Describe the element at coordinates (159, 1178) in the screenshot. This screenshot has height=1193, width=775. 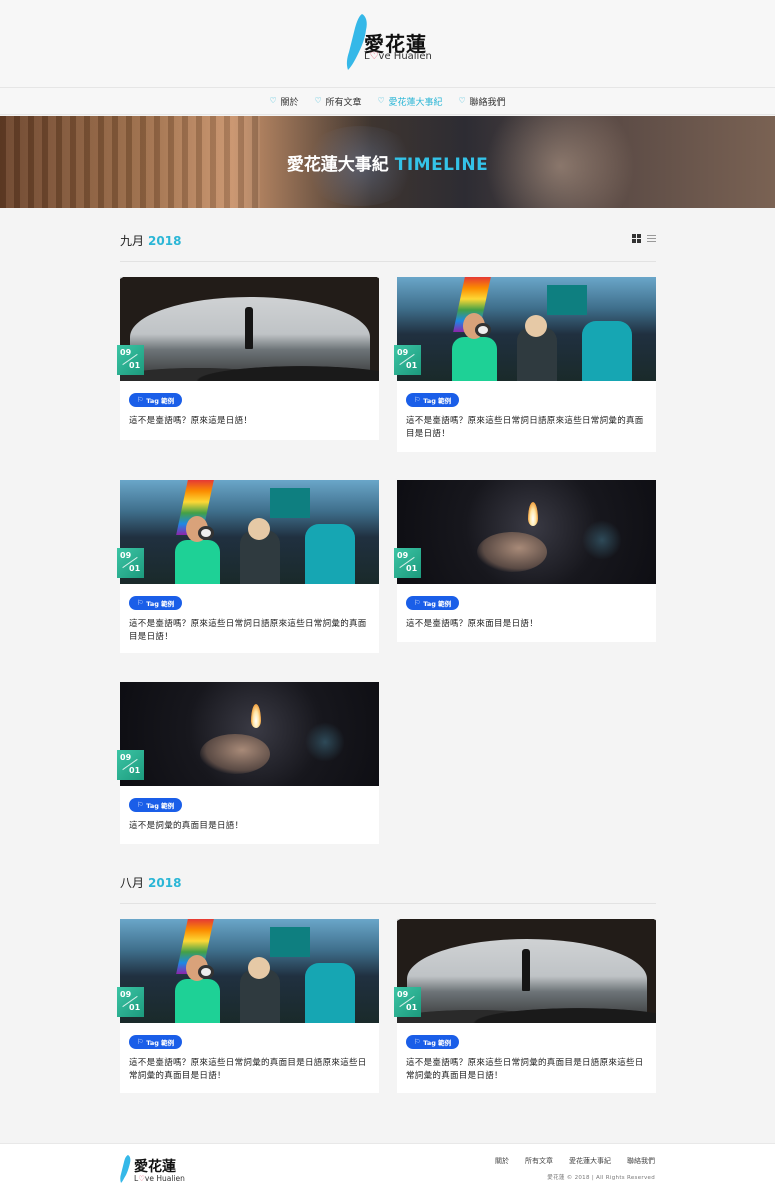
I see `footer-brand-subtitle: L♡ve Hualien` at that location.